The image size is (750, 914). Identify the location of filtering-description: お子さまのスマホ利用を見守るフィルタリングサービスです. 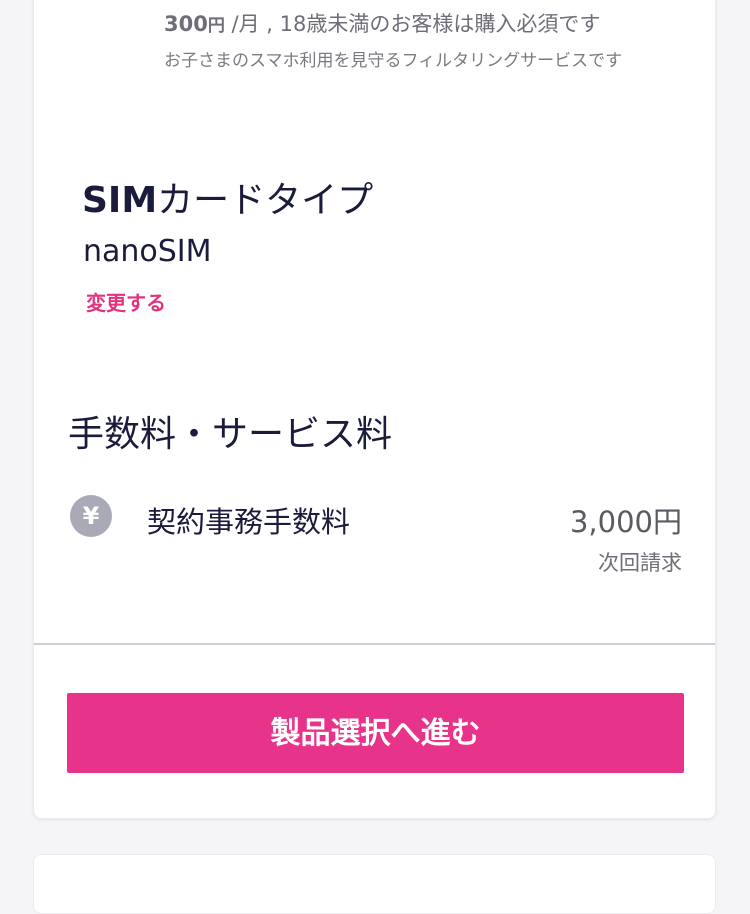
(393, 61).